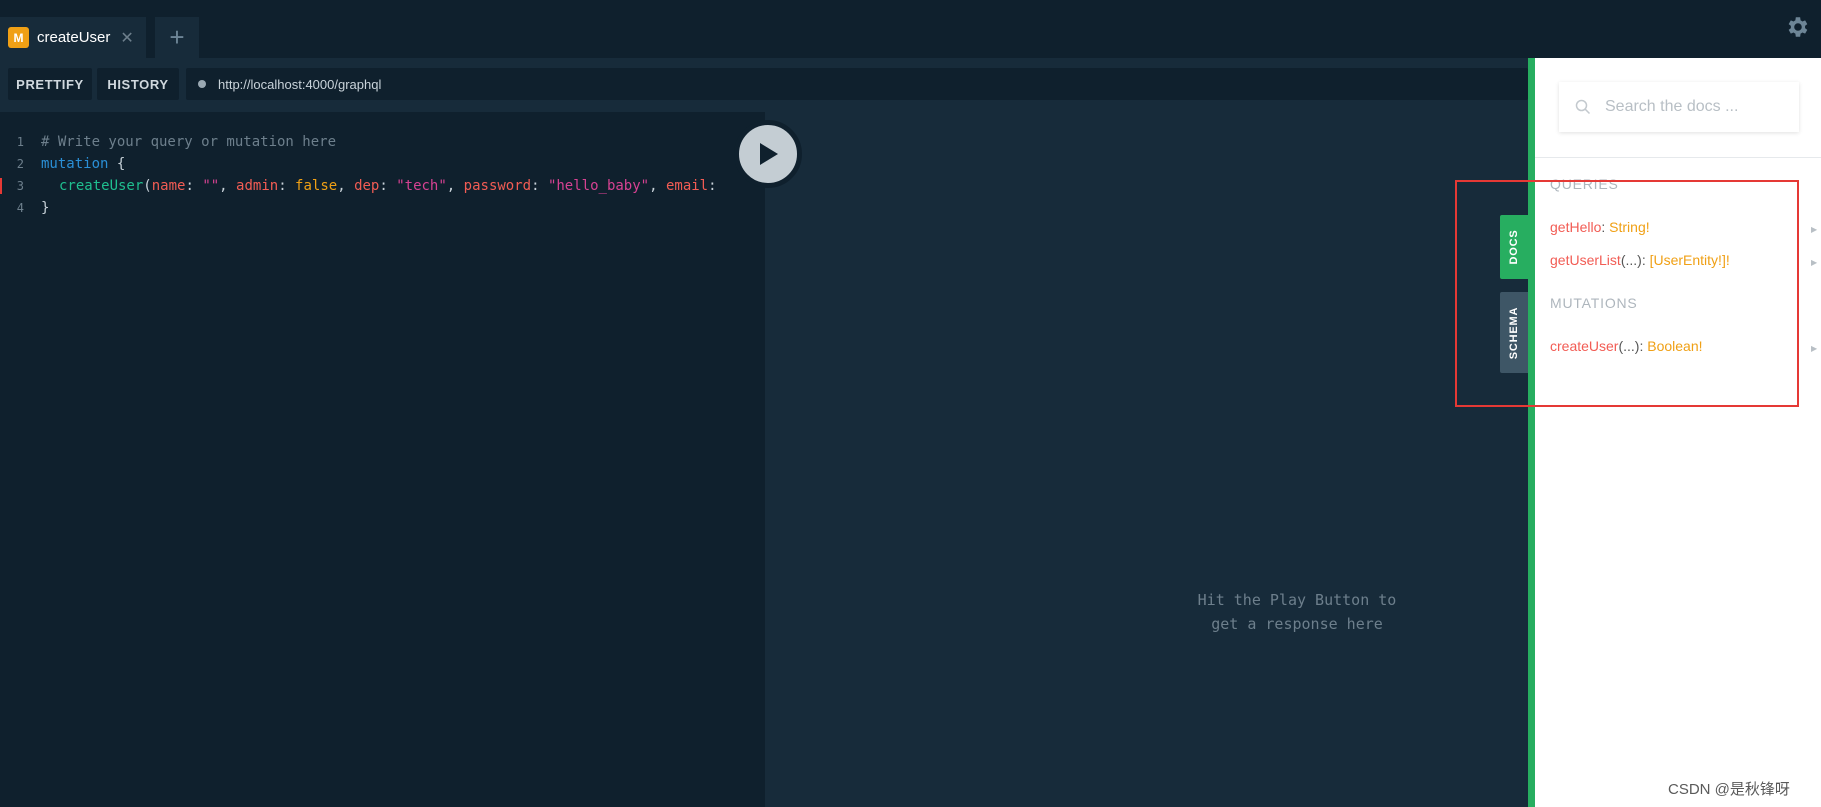 The height and width of the screenshot is (807, 1821). What do you see at coordinates (18, 37) in the screenshot?
I see `mutation-badge: M` at bounding box center [18, 37].